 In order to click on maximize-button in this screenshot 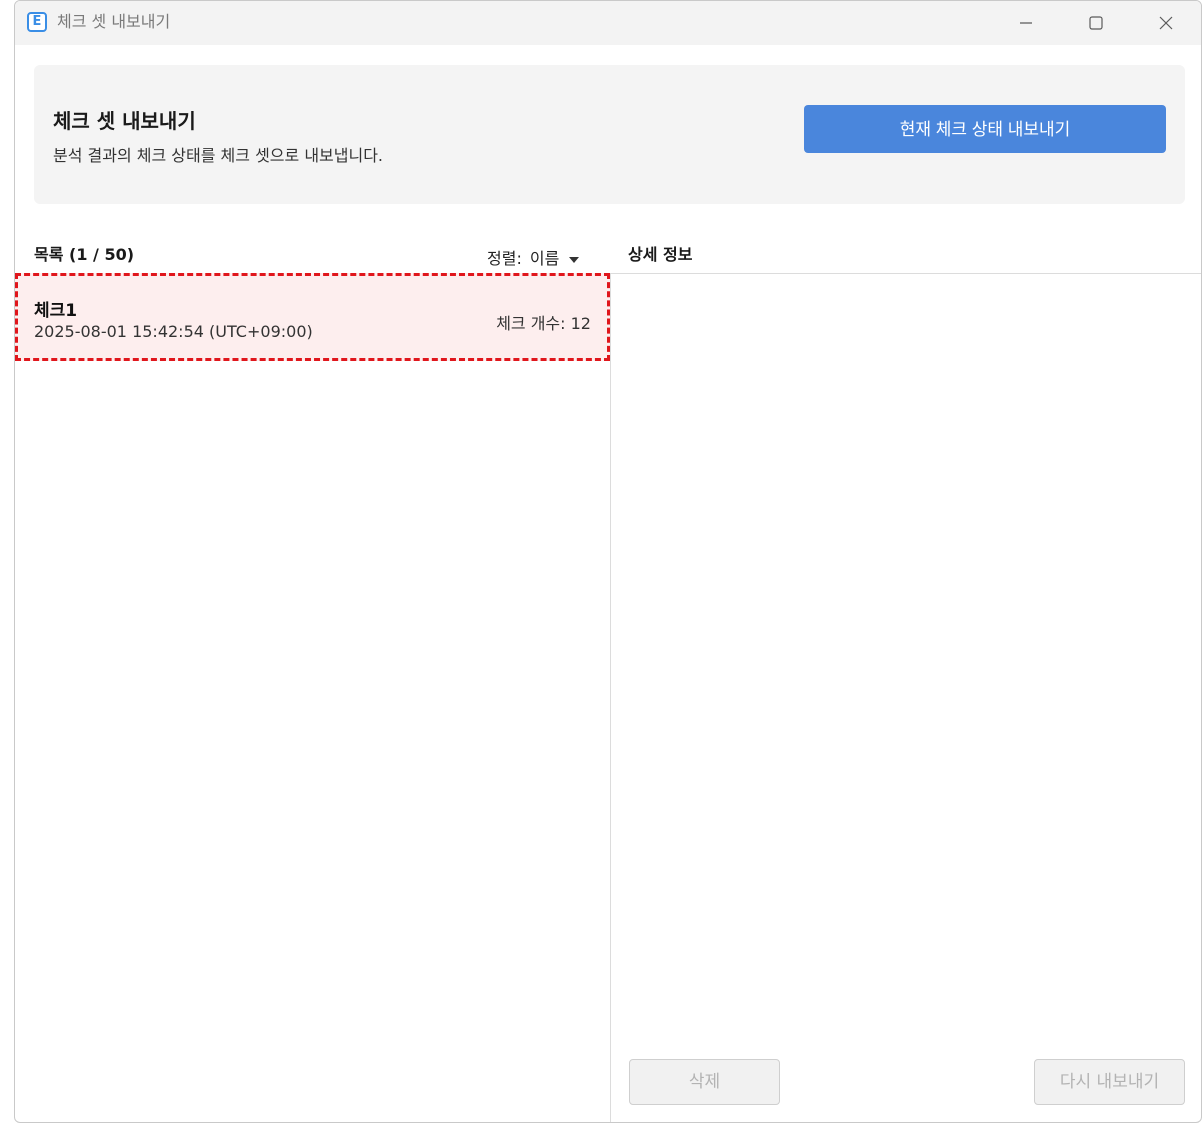, I will do `click(1096, 23)`.